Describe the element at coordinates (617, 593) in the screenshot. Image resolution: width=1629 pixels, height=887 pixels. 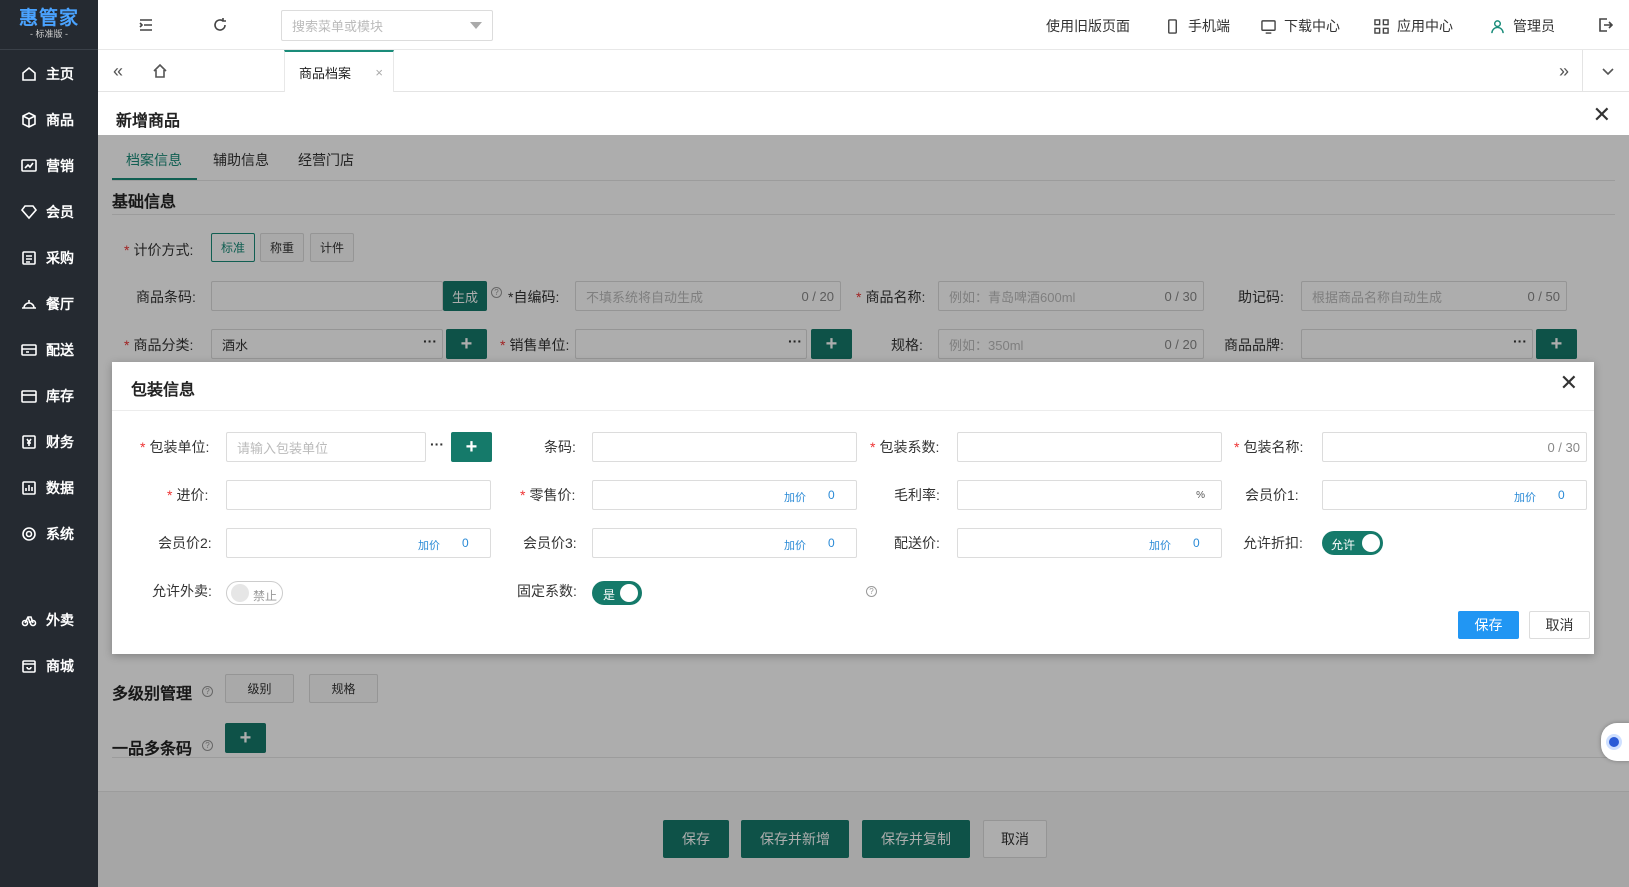
I see `fixed-factor-toggle: 是` at that location.